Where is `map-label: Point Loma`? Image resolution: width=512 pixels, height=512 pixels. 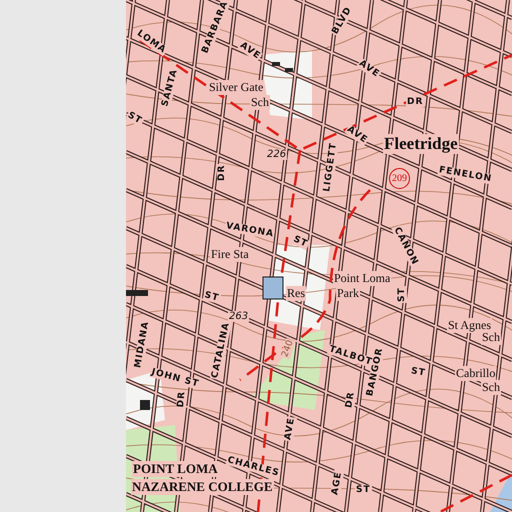 map-label: Point Loma is located at coordinates (362, 278).